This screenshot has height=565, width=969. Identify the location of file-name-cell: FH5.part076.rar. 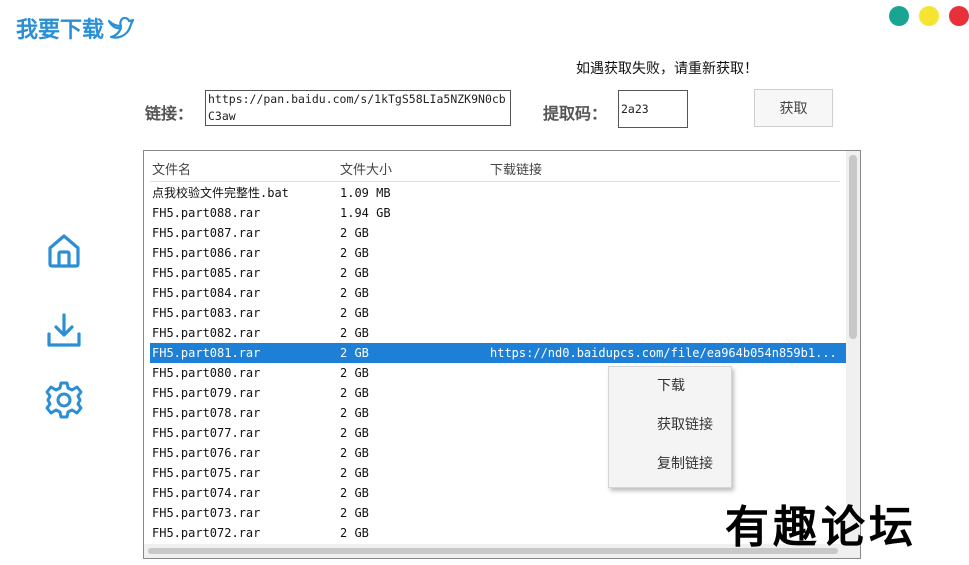
(206, 453).